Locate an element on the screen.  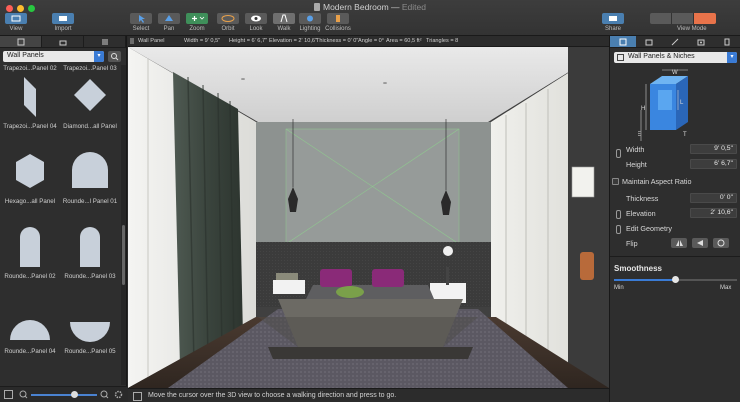
orbit-label: Orbit is located at coordinates (228, 29).